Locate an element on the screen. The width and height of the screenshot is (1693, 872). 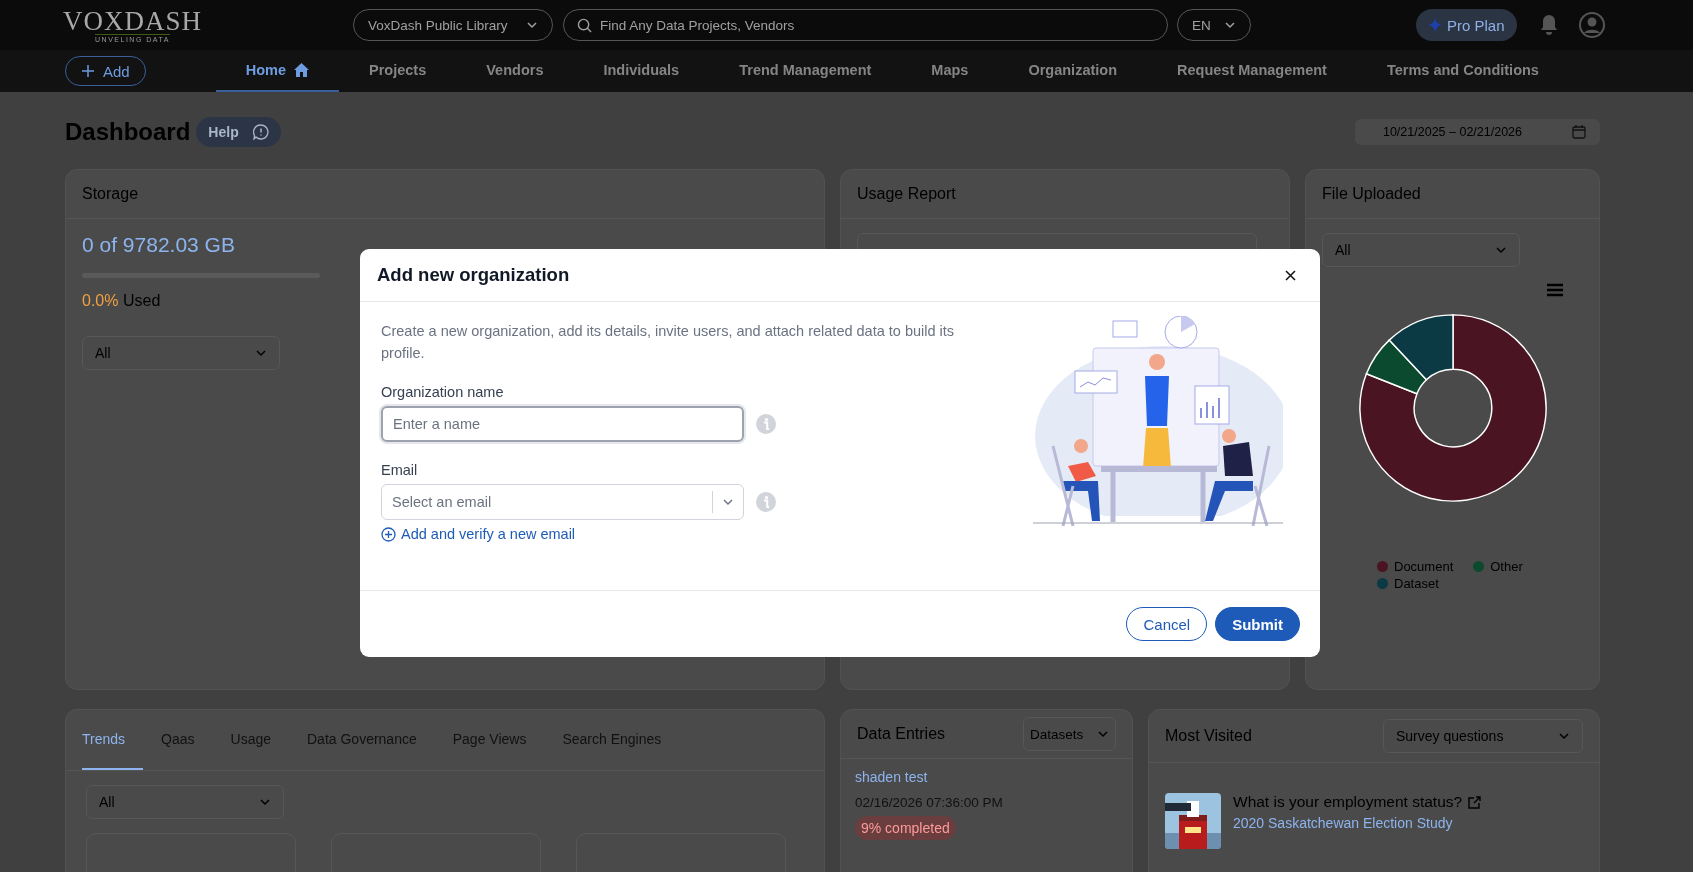
external-link-icon is located at coordinates (1475, 802).